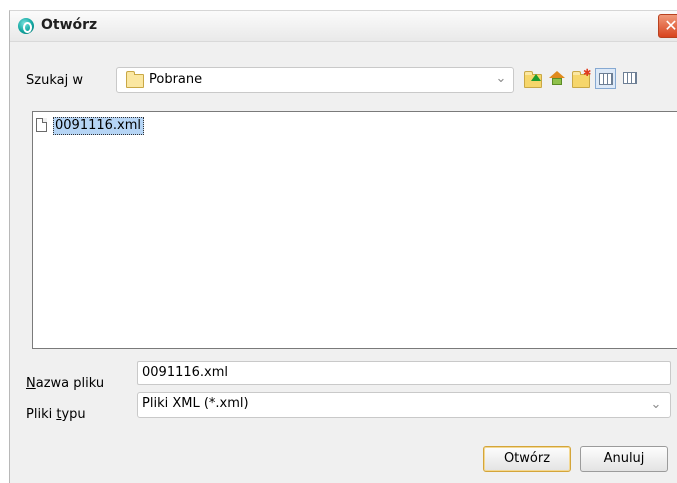  I want to click on current-folder-value: Pobrane, so click(176, 79).